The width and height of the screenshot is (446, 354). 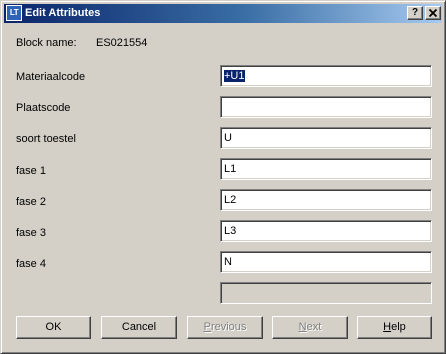 What do you see at coordinates (234, 76) in the screenshot?
I see `materiaalcode-value: +U1` at bounding box center [234, 76].